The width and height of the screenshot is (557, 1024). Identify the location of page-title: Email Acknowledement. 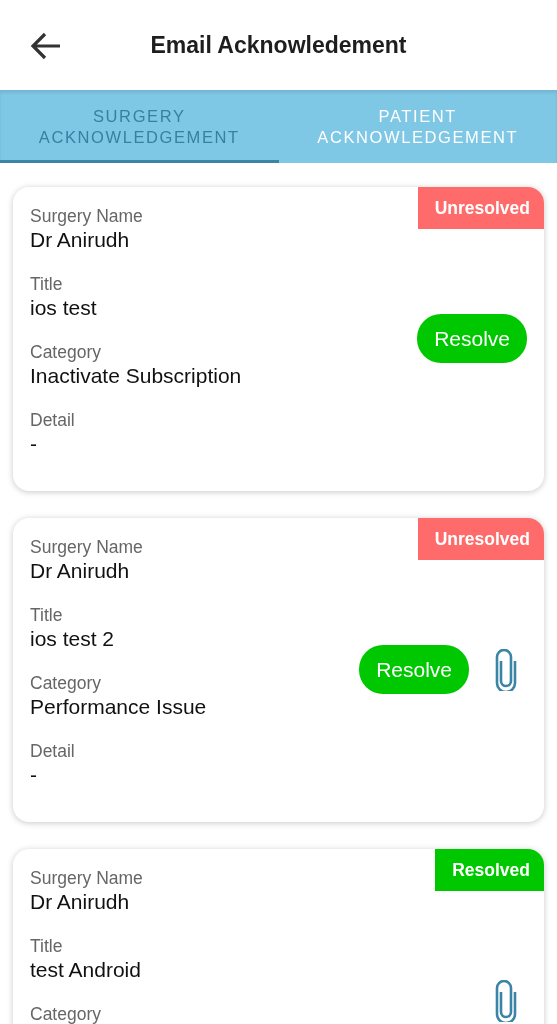
(278, 45).